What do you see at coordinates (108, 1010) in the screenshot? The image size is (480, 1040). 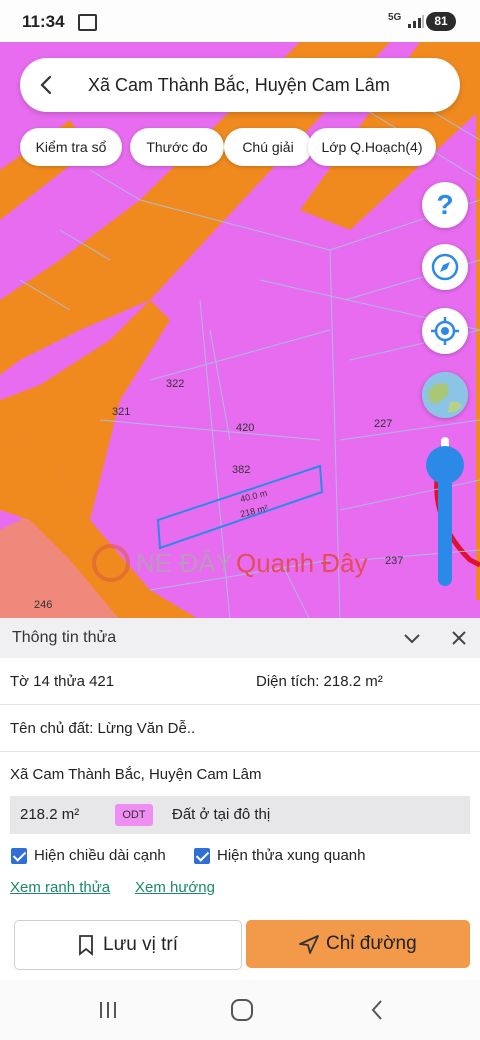 I see `recent-apps-icon` at bounding box center [108, 1010].